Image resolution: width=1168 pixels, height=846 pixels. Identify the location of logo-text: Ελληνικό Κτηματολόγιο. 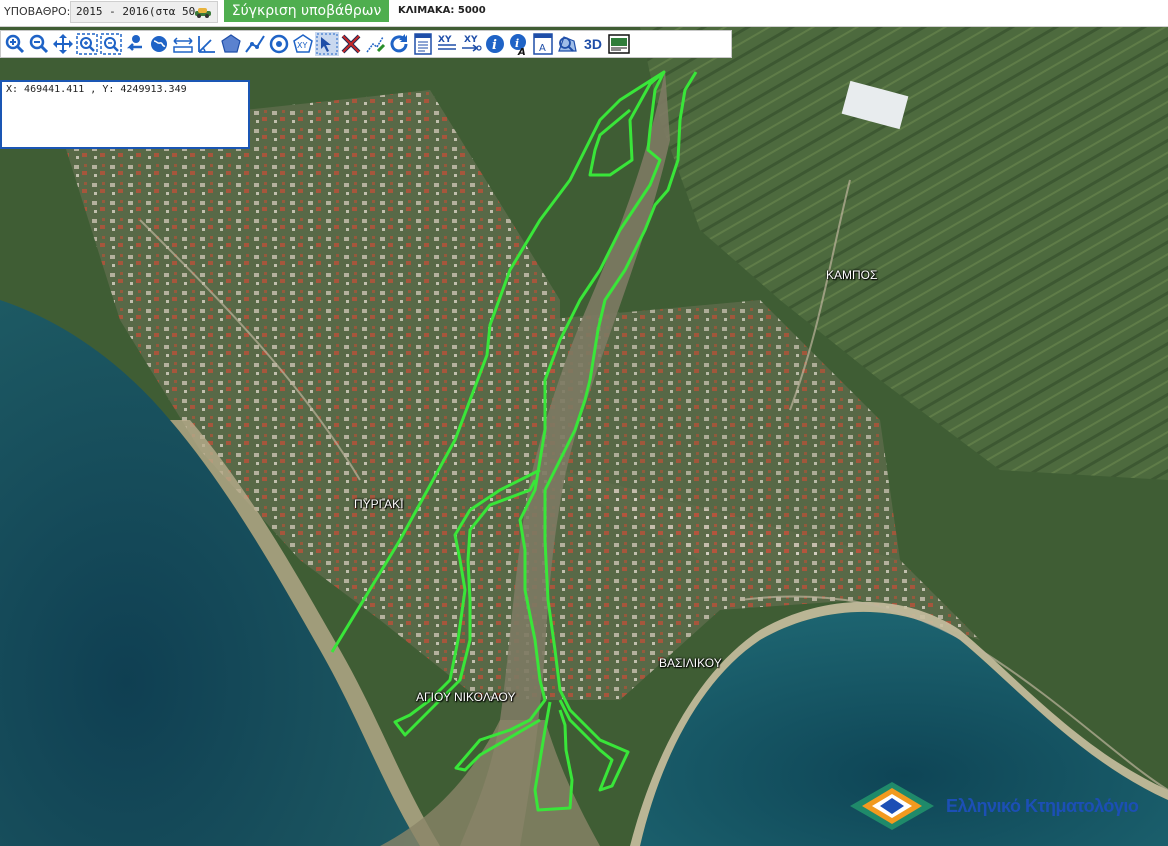
(1042, 806).